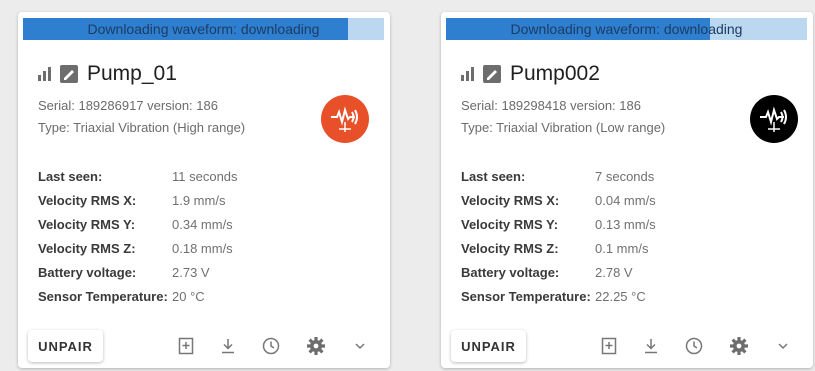  What do you see at coordinates (563, 127) in the screenshot?
I see `sensor-type: Type: Triaxial Vibration (Low range)` at bounding box center [563, 127].